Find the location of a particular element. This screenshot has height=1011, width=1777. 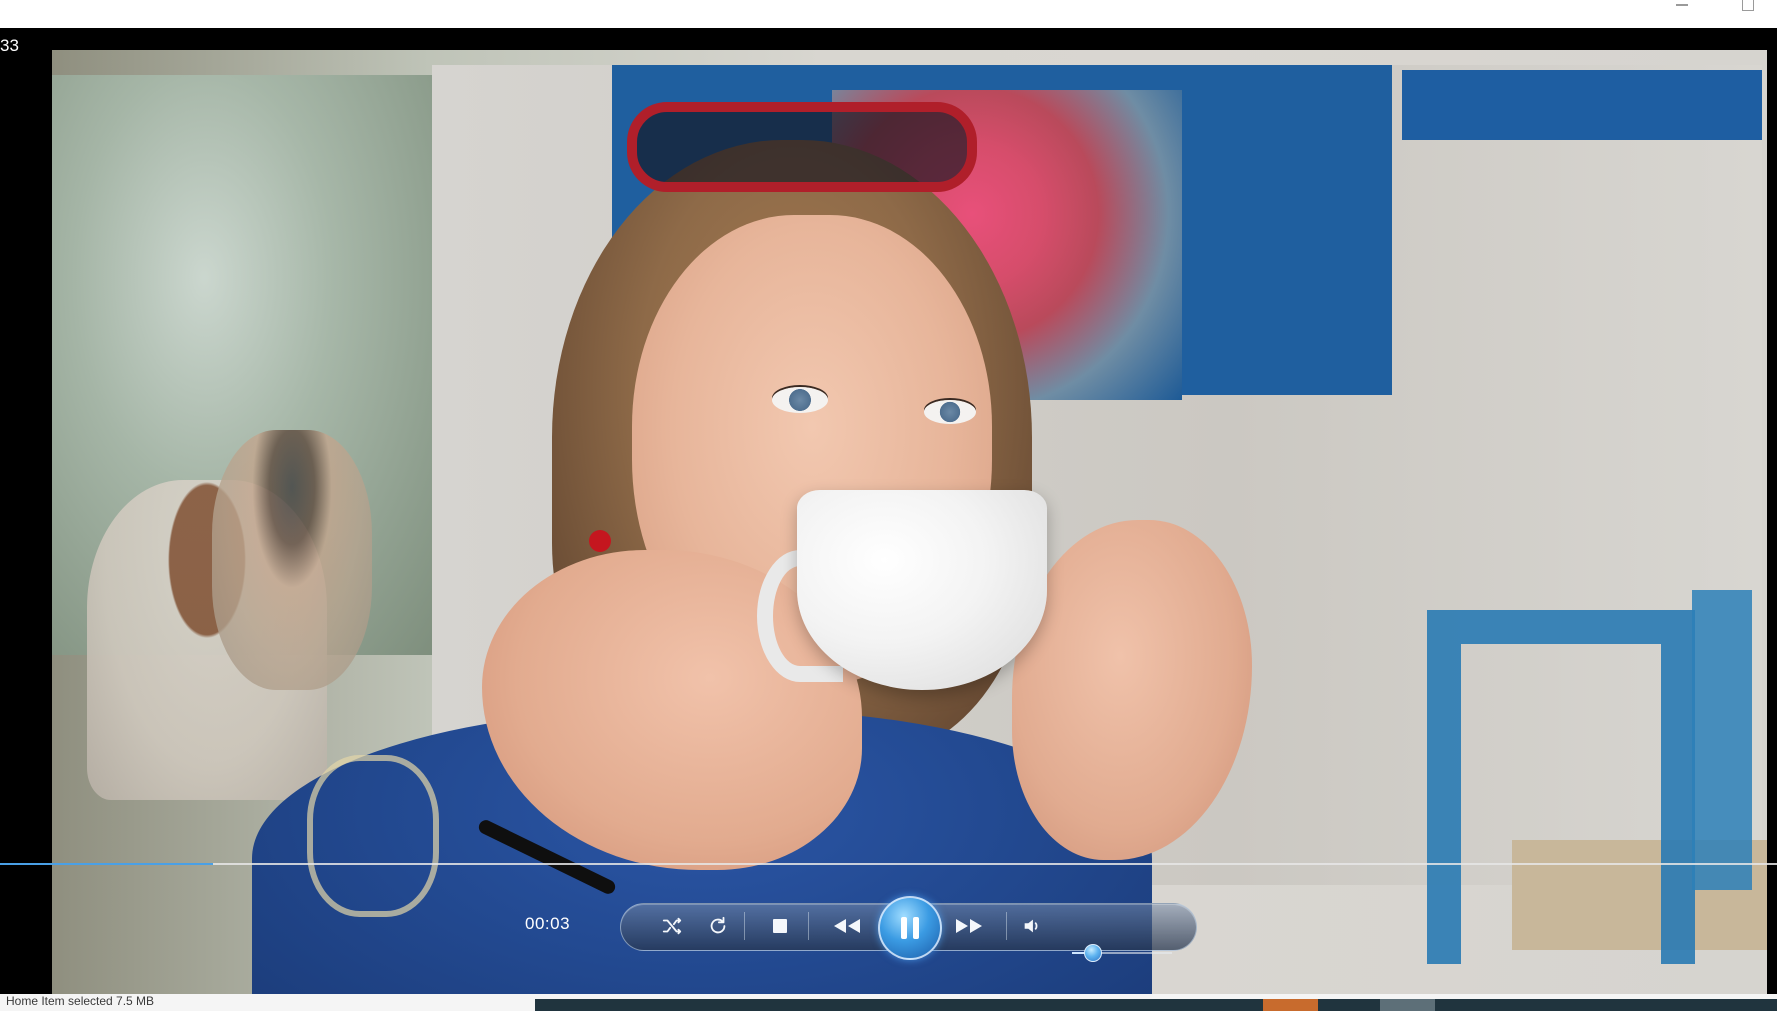

subject-sunglasses is located at coordinates (802, 147).